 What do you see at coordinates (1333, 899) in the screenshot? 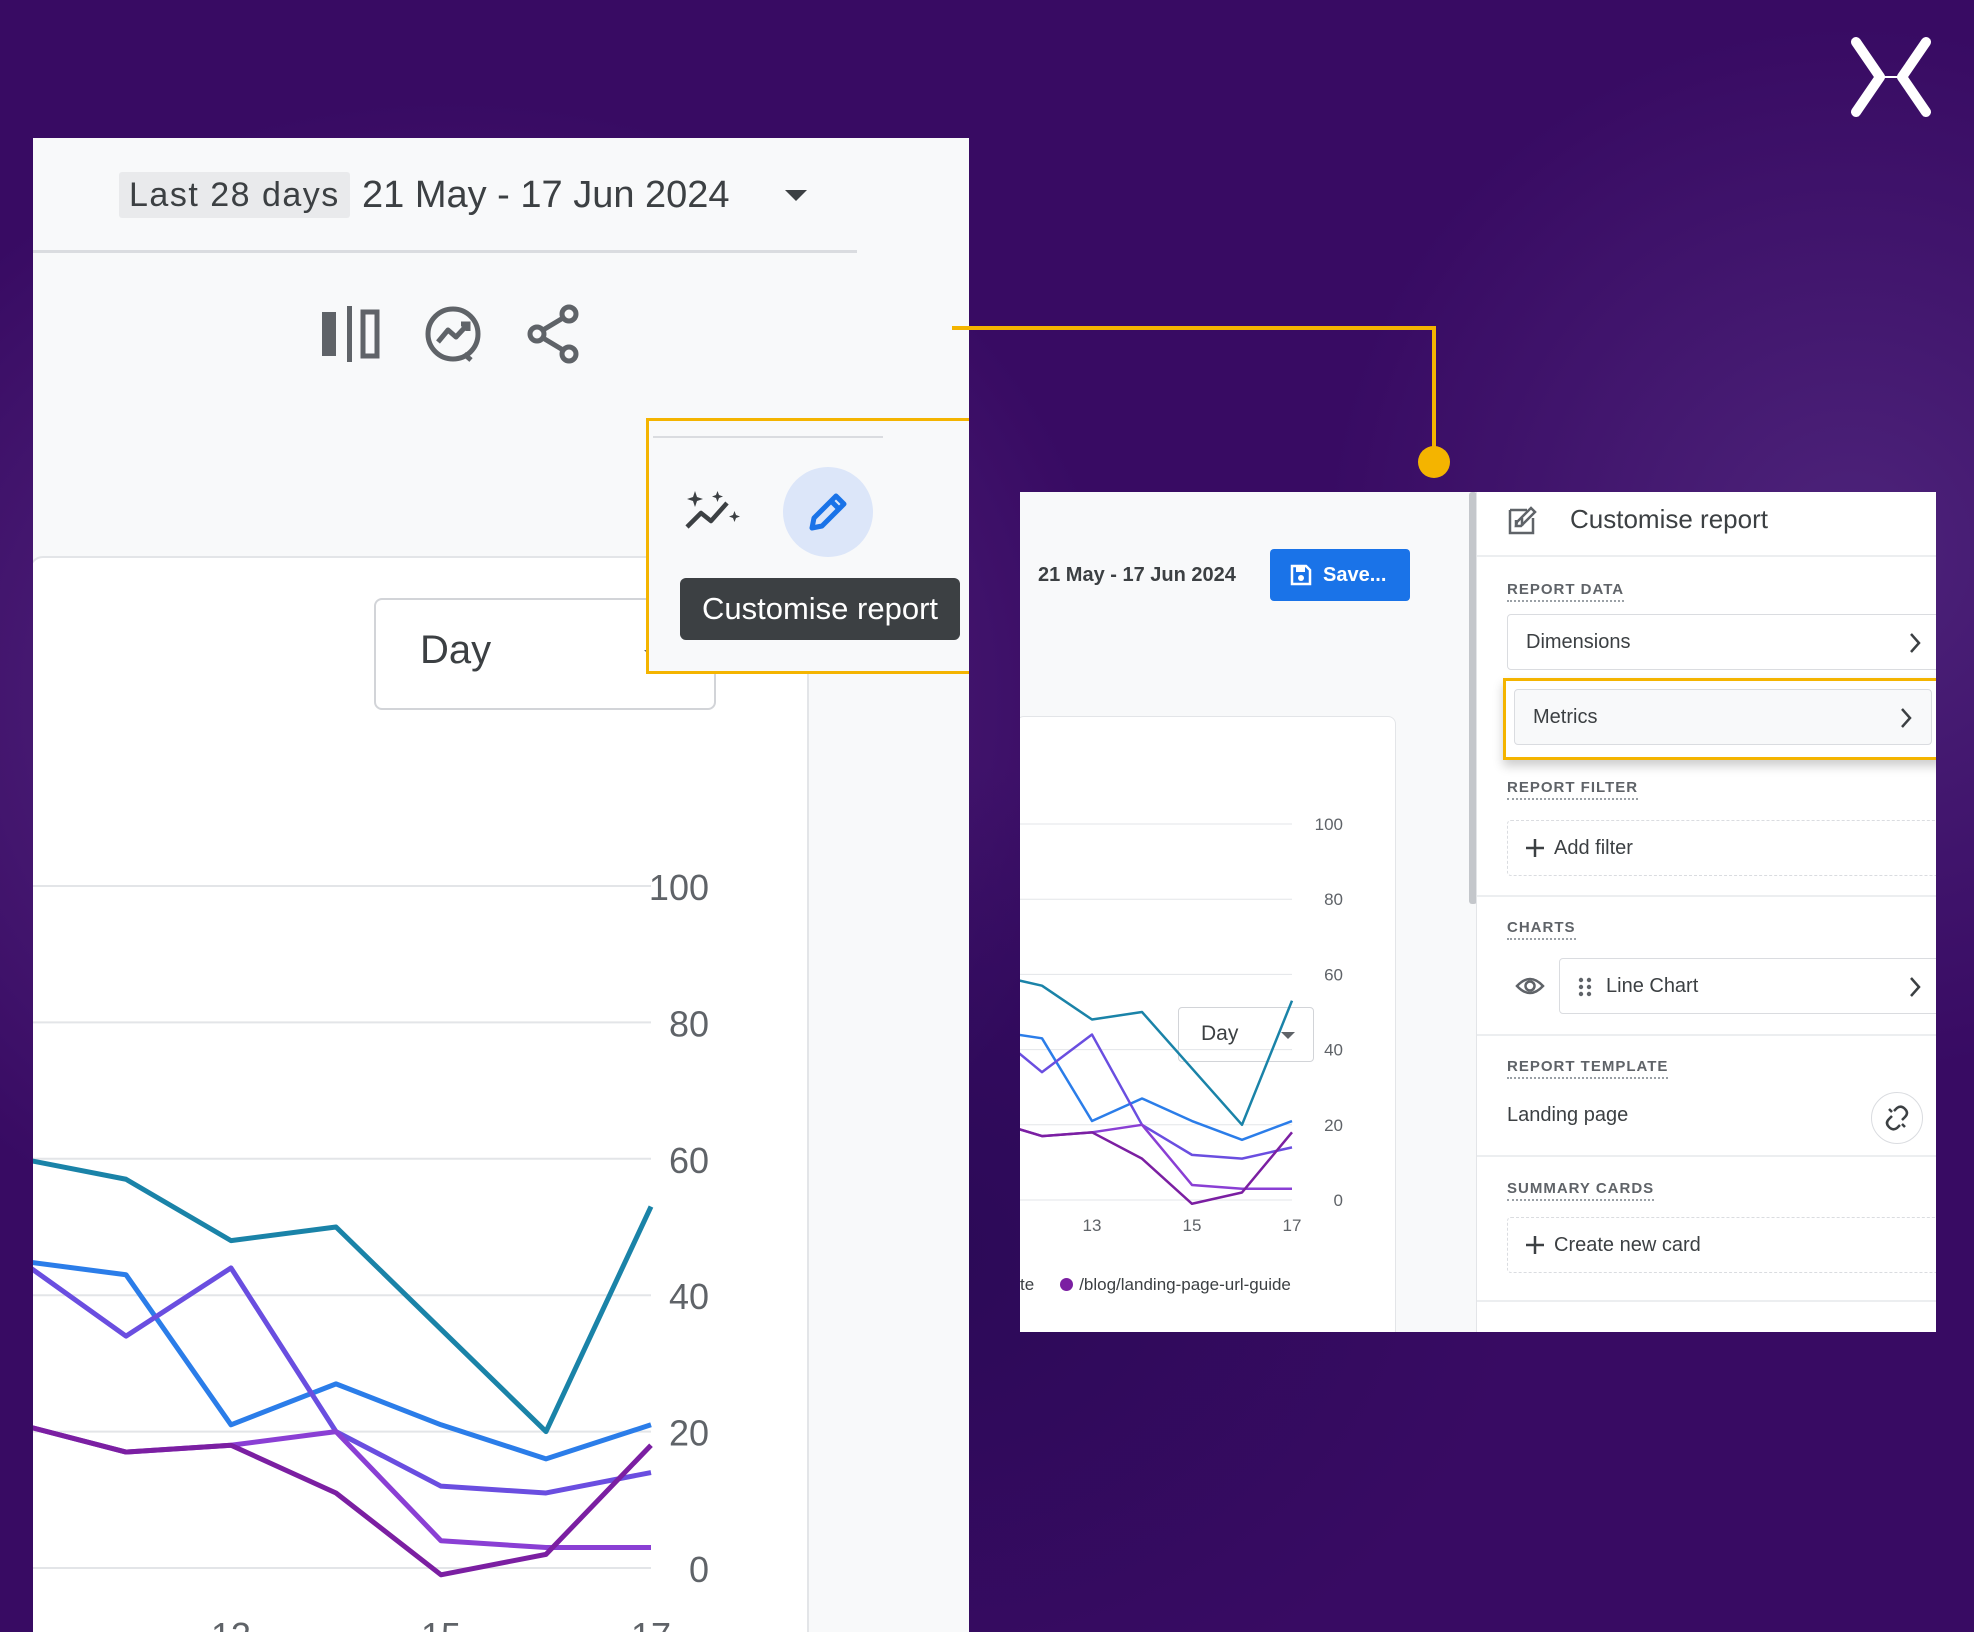
I see `y-tick-label: 80` at bounding box center [1333, 899].